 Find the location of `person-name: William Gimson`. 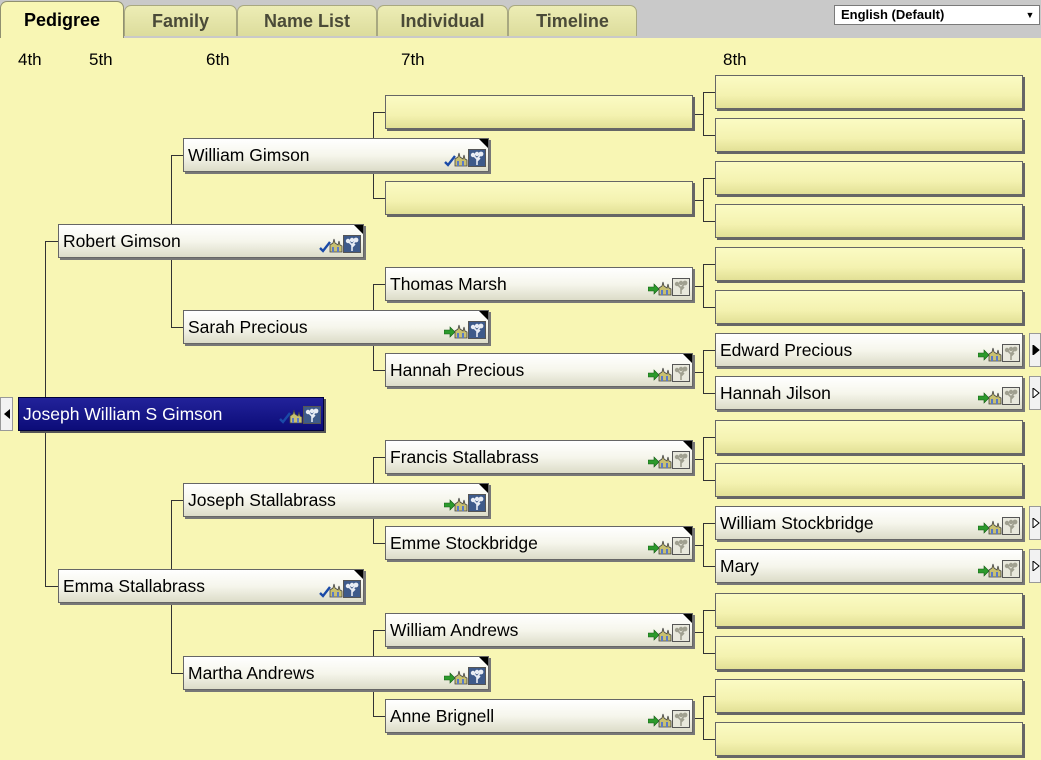

person-name: William Gimson is located at coordinates (249, 155).